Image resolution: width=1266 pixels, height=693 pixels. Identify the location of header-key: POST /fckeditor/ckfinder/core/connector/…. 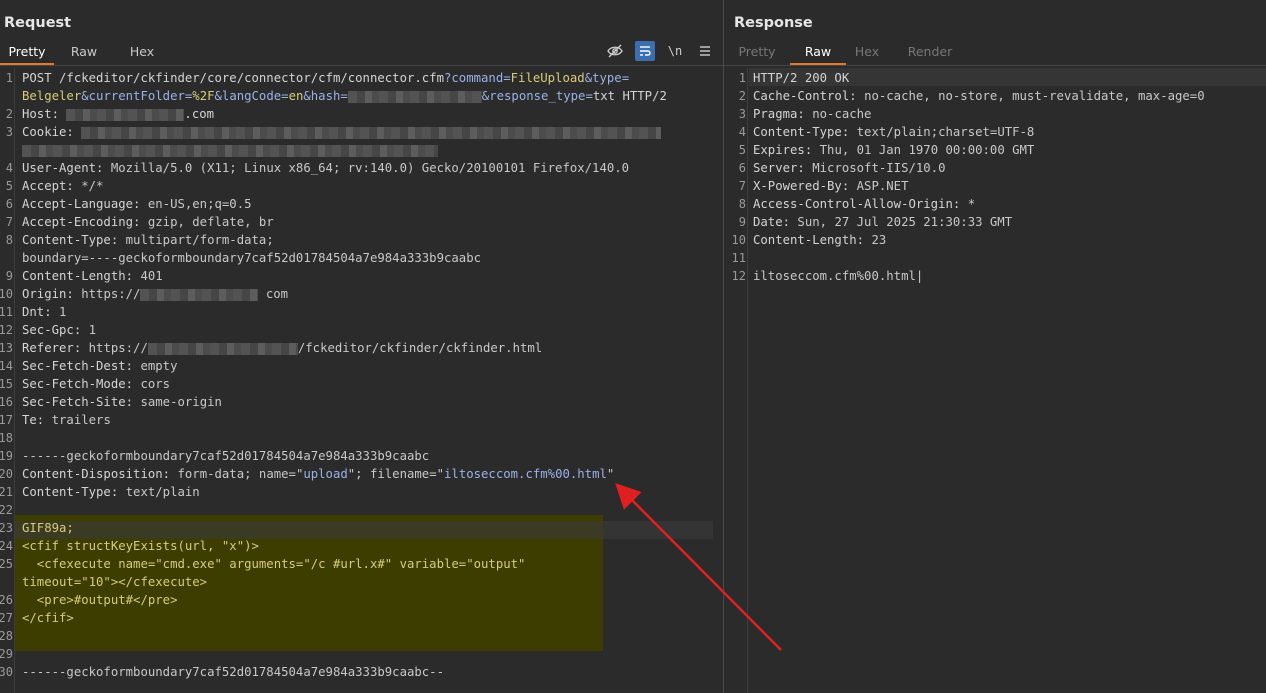
(233, 78).